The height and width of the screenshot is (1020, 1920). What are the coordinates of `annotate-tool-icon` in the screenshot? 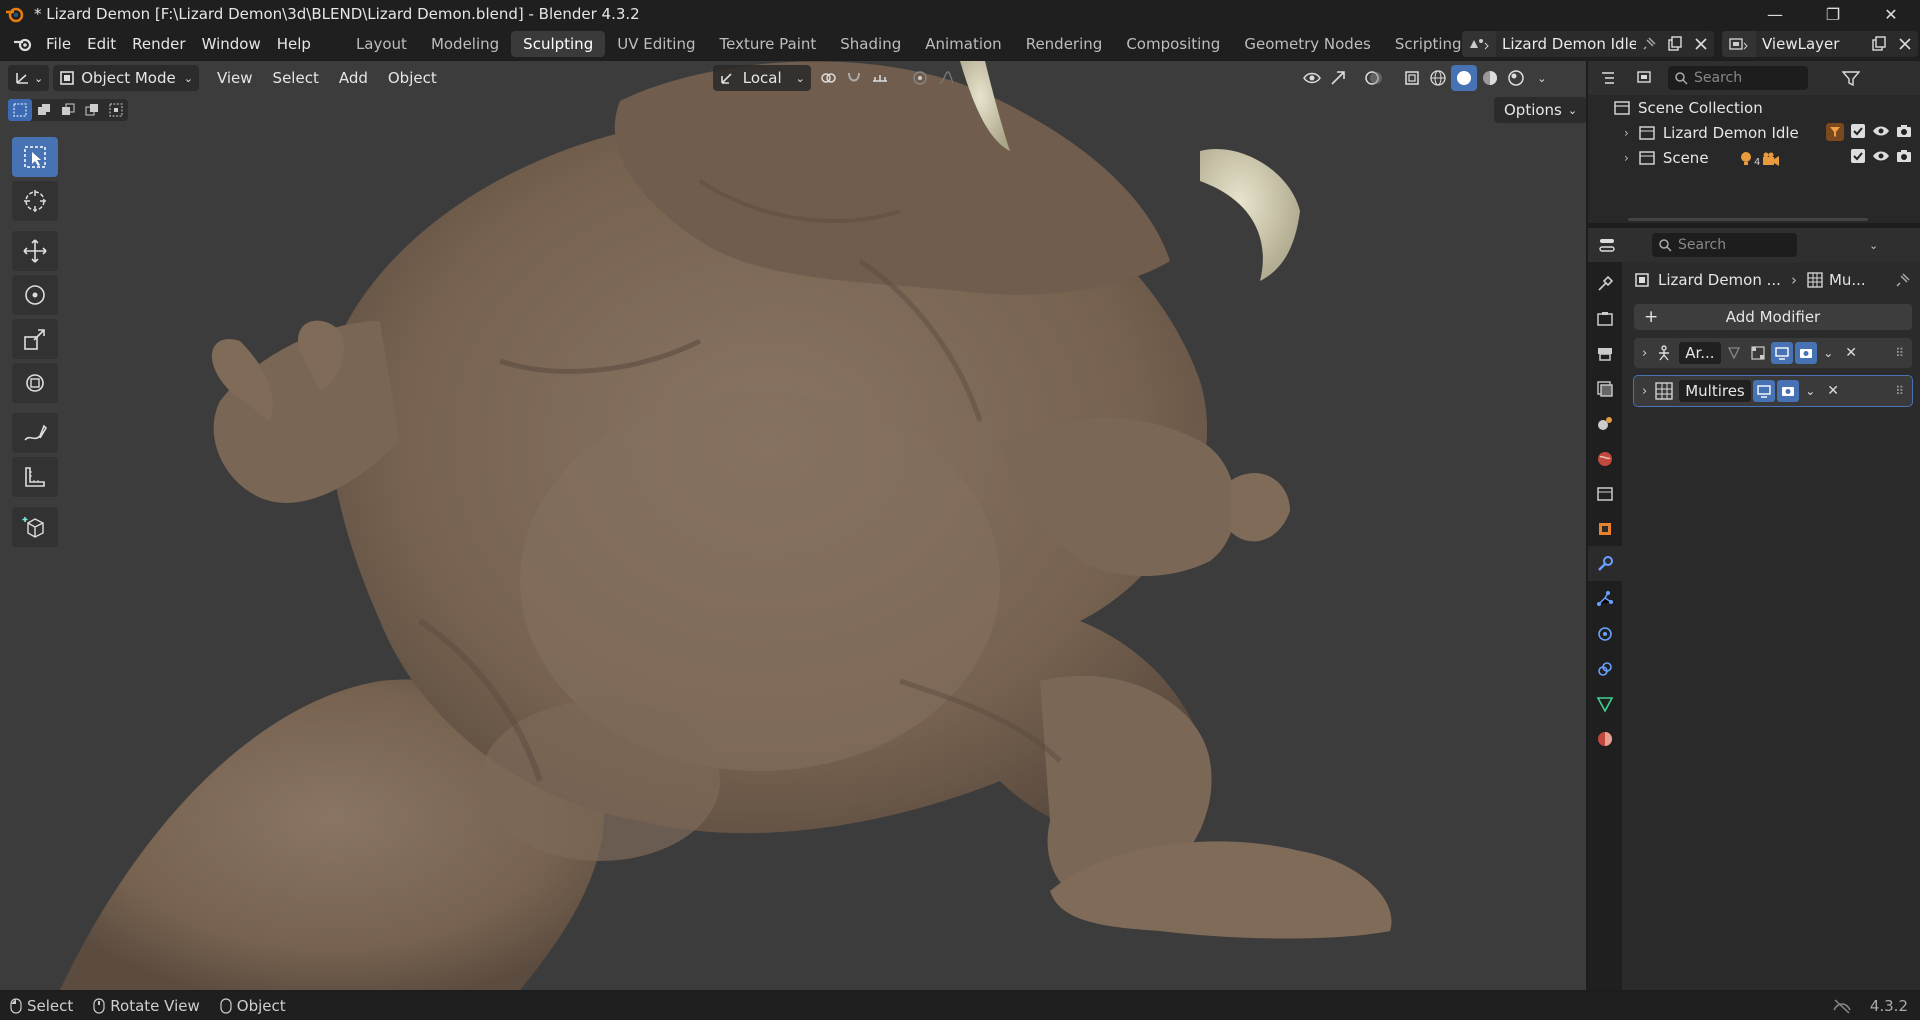 It's located at (35, 433).